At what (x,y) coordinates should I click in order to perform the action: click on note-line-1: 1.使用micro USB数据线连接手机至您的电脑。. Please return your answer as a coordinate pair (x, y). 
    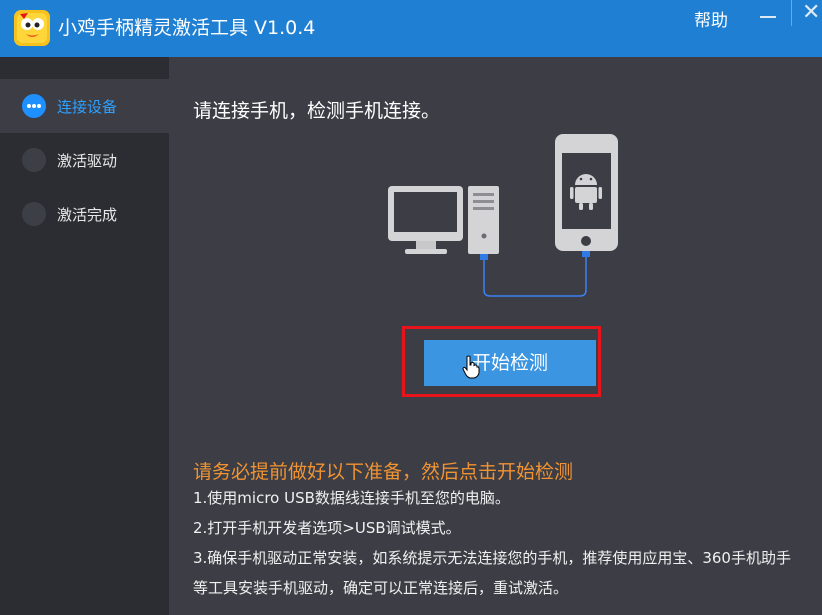
    Looking at the image, I should click on (351, 498).